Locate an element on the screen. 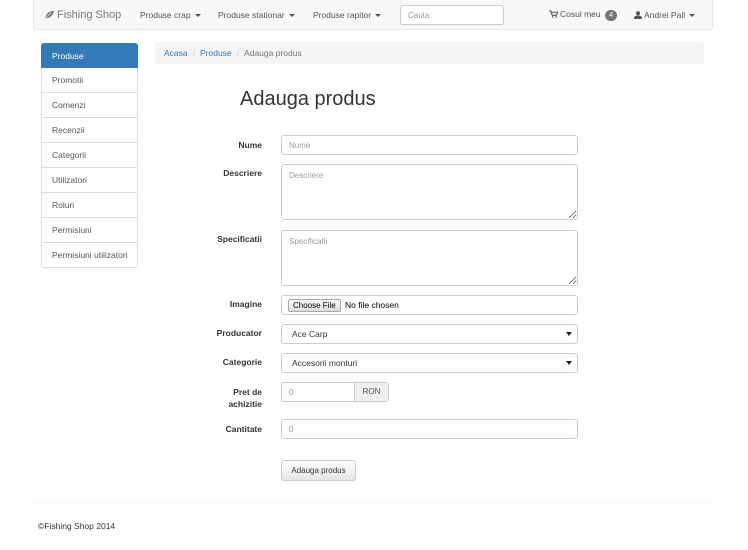  sidebar-item-utilizatori: Utilizatori is located at coordinates (89, 180).